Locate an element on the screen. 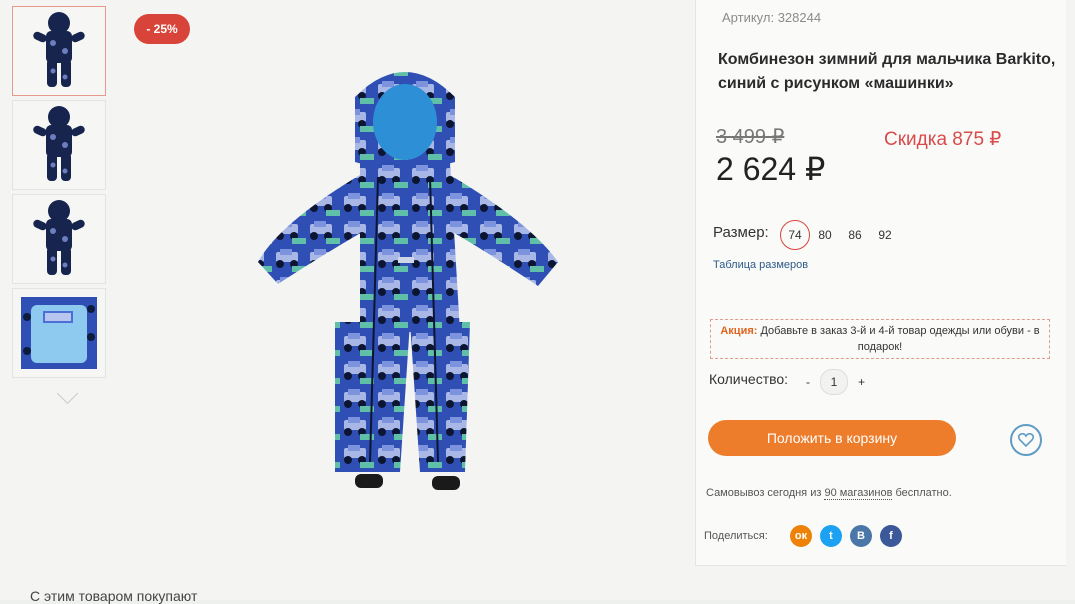 This screenshot has height=604, width=1075. pickup-suffix: бесплатно. is located at coordinates (922, 493).